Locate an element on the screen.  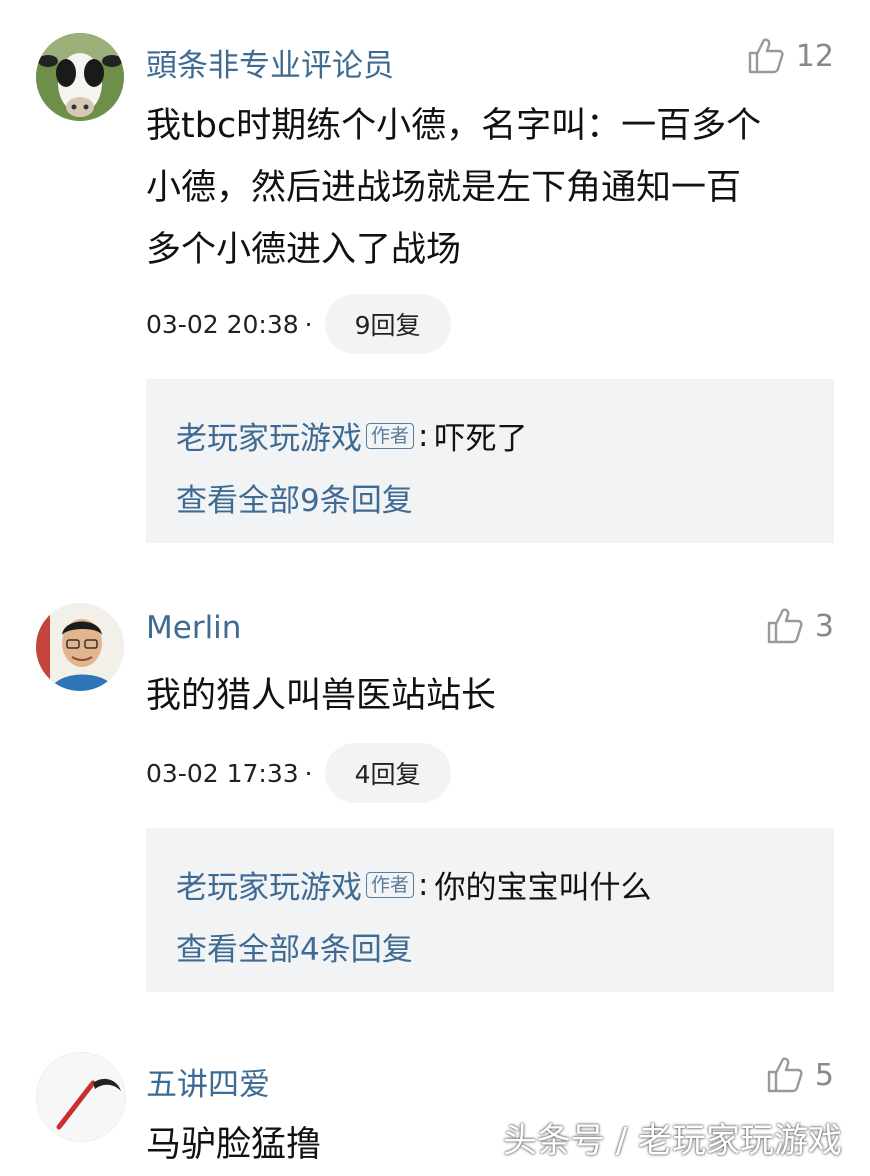
reply-preview-line: 老玩家玩游戏 作者 : 吓死了 is located at coordinates (351, 435).